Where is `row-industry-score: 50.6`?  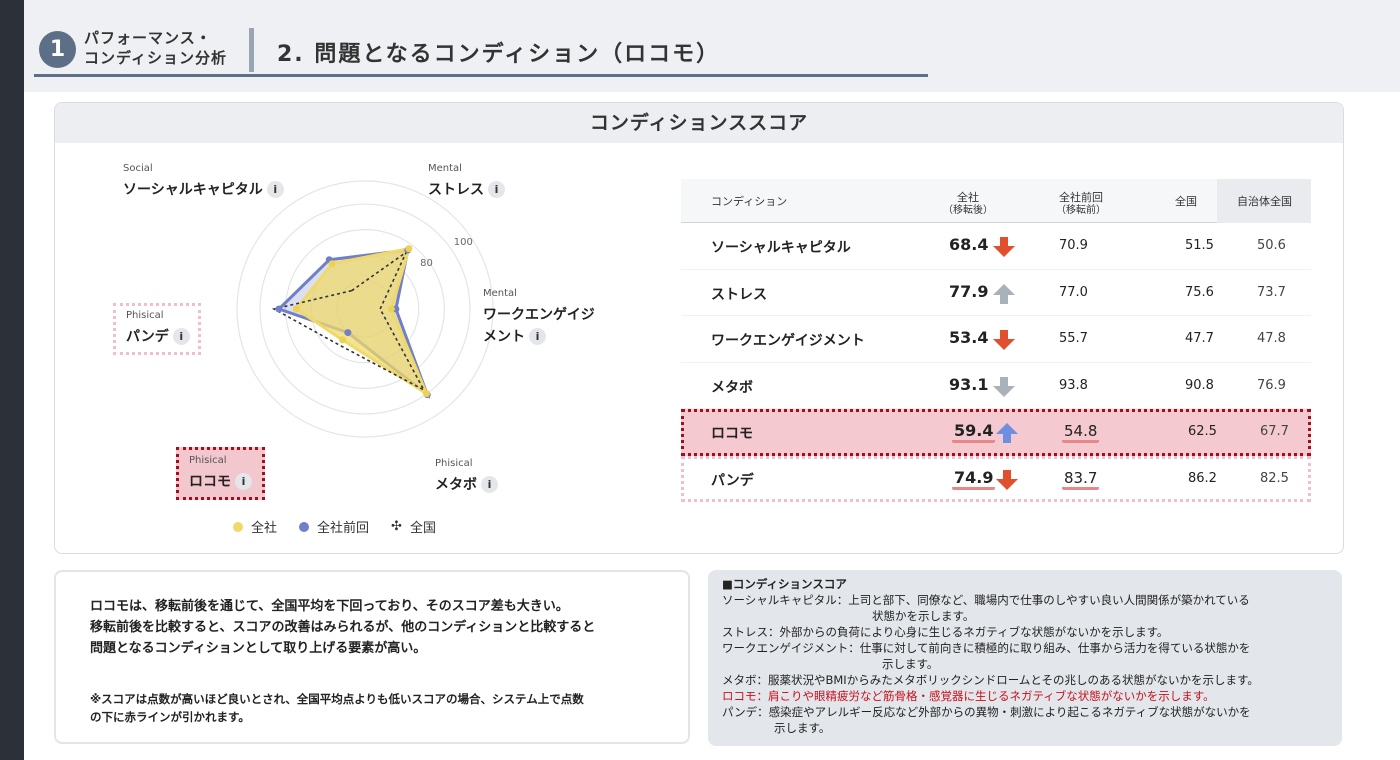 row-industry-score: 50.6 is located at coordinates (1271, 245).